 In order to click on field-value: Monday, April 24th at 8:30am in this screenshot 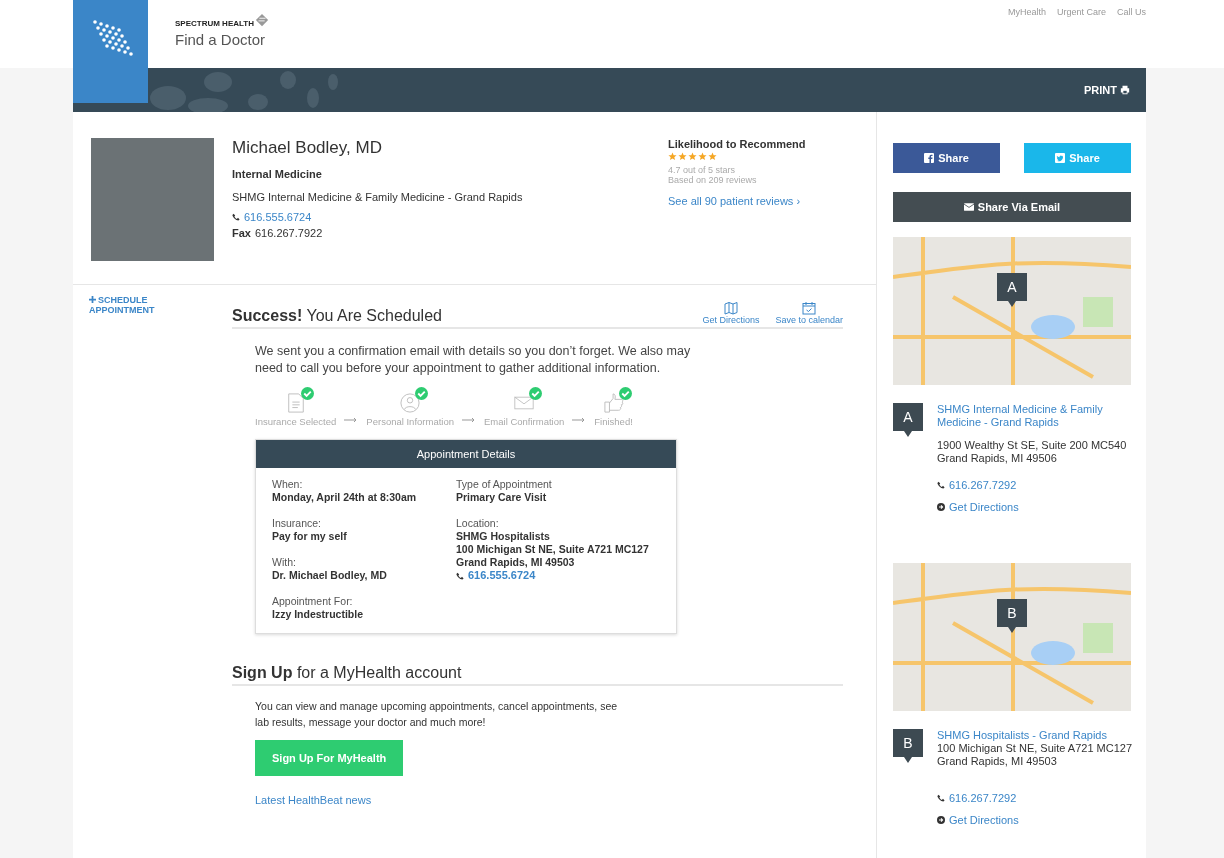, I will do `click(344, 497)`.